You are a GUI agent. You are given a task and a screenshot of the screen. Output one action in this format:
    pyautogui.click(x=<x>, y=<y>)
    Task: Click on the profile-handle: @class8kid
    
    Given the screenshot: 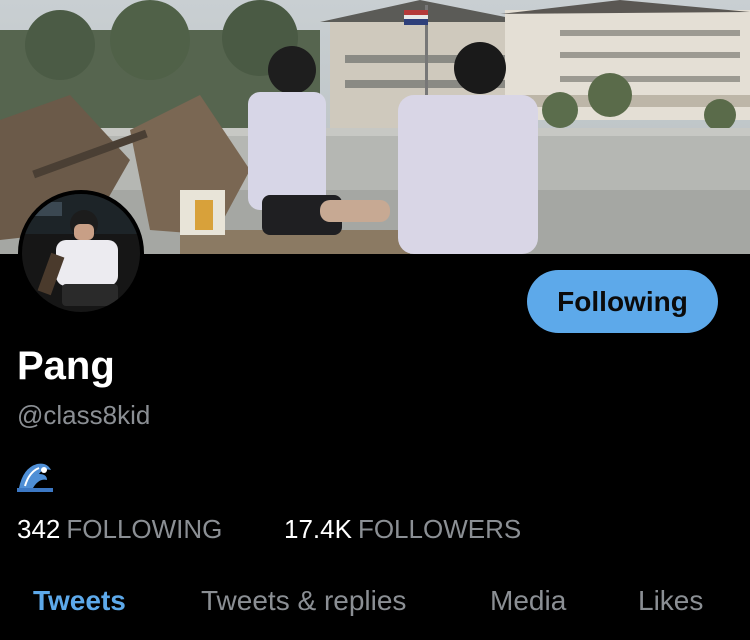 What is the action you would take?
    pyautogui.click(x=84, y=415)
    